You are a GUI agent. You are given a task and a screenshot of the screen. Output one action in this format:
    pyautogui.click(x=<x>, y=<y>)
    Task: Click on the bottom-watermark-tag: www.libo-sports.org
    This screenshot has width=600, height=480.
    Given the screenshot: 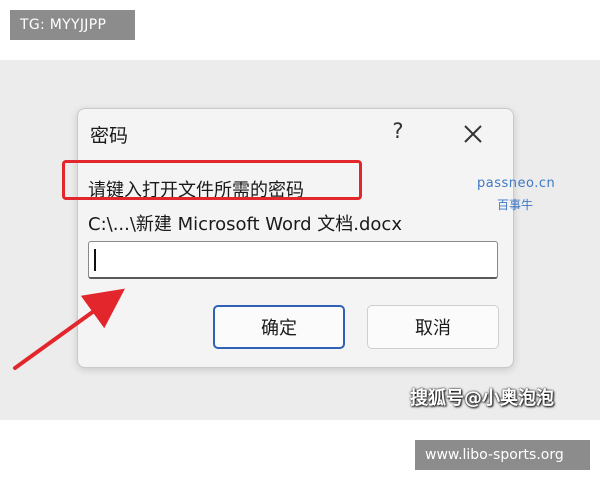 What is the action you would take?
    pyautogui.click(x=502, y=455)
    